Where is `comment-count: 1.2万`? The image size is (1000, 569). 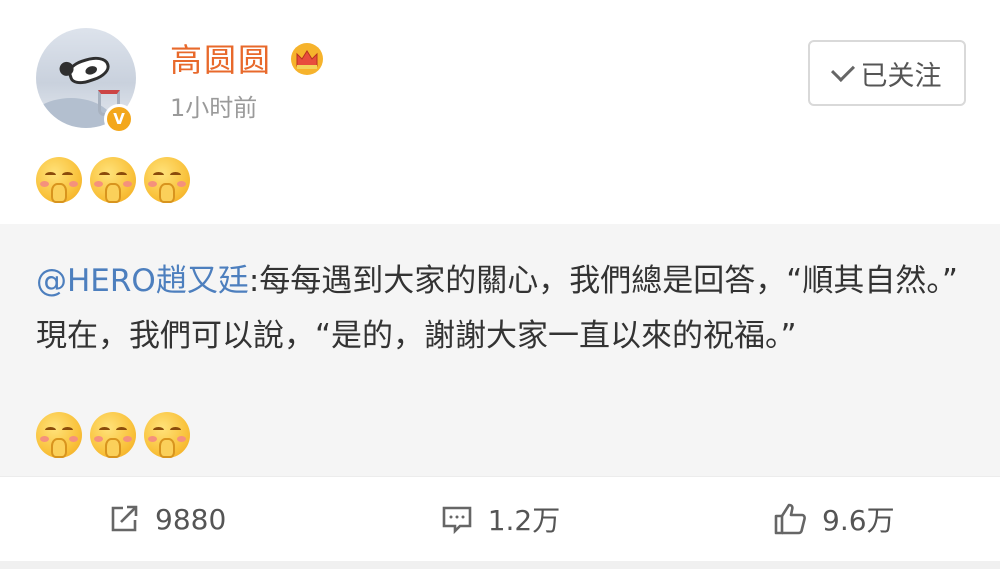
comment-count: 1.2万 is located at coordinates (524, 520).